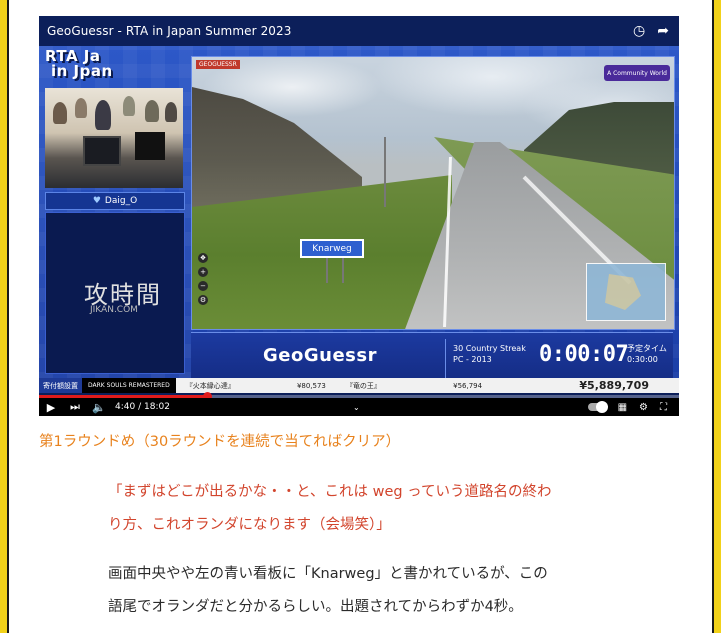  What do you see at coordinates (157, 407) in the screenshot?
I see `duration: 18:02` at bounding box center [157, 407].